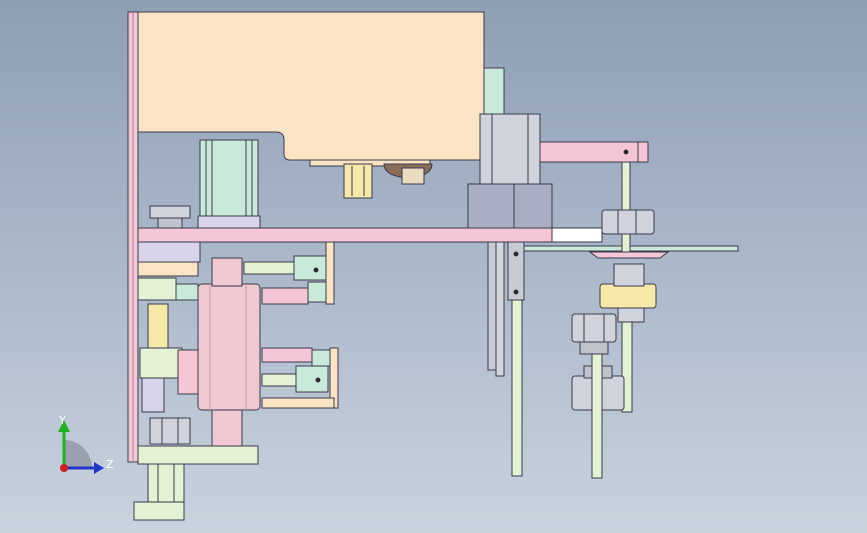  Describe the element at coordinates (227, 272) in the screenshot. I see `cylinder-cap` at that location.